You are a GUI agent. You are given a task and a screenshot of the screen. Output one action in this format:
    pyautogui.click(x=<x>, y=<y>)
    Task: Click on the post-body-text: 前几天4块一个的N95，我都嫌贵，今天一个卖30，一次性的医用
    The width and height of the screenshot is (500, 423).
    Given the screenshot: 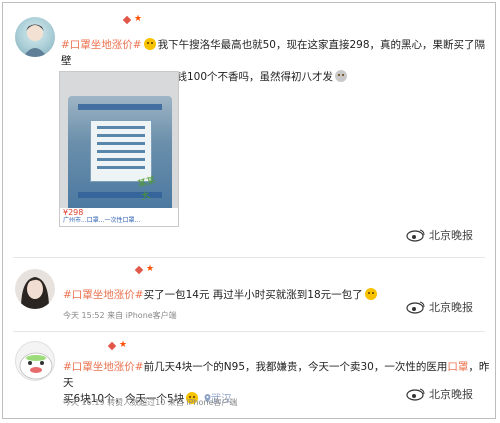 What is the action you would take?
    pyautogui.click(x=295, y=367)
    